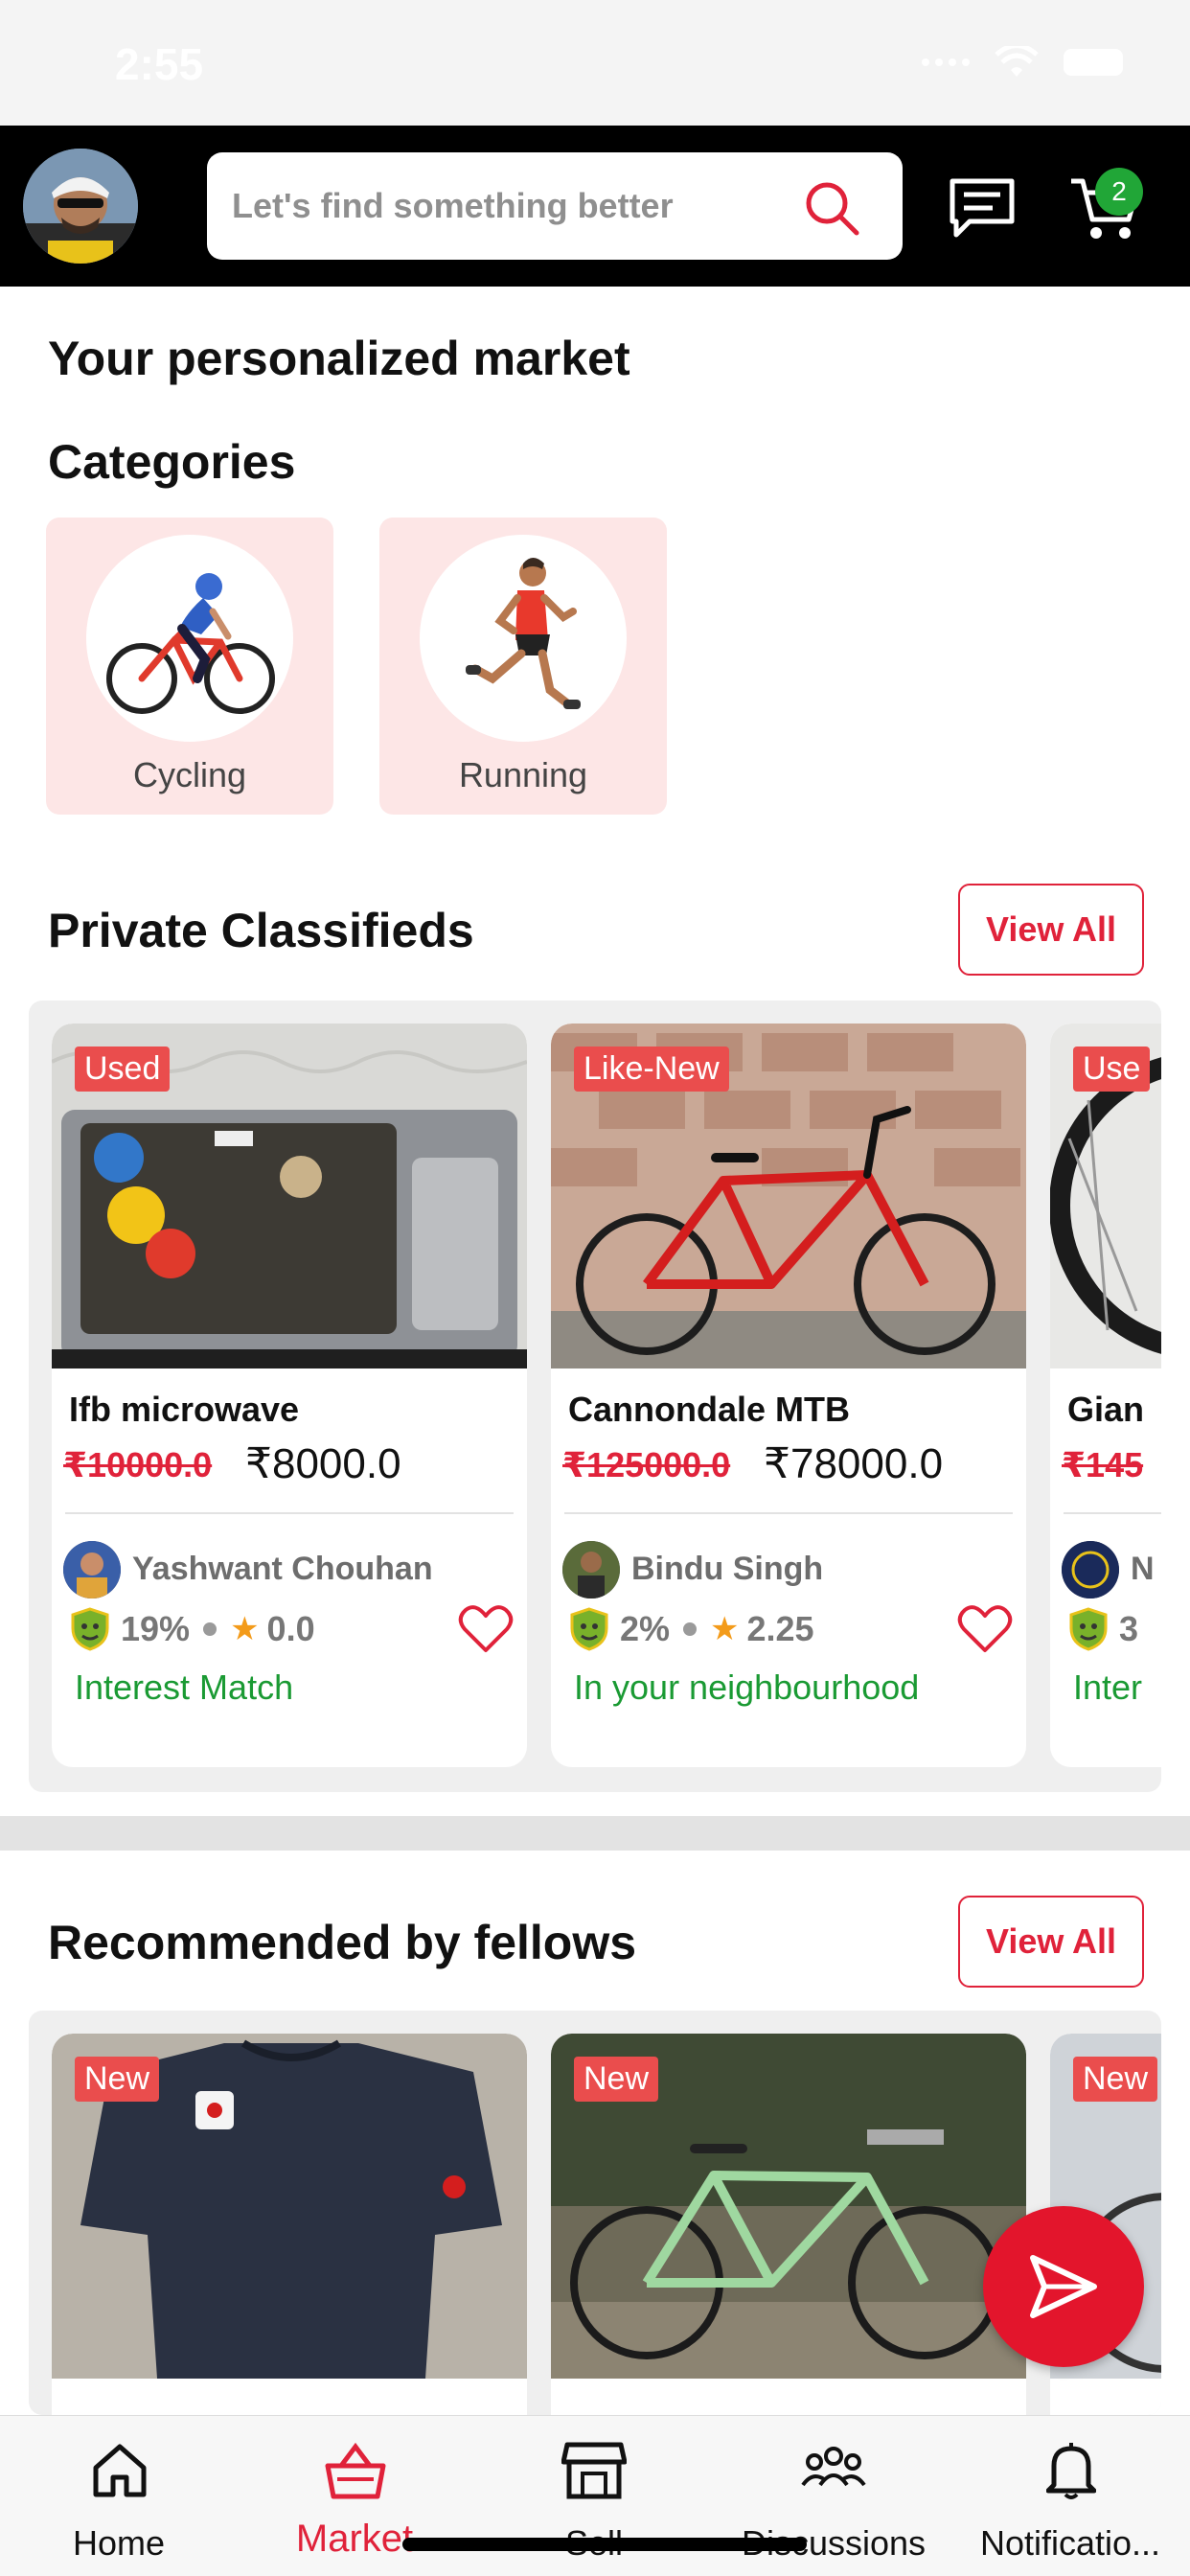  What do you see at coordinates (524, 638) in the screenshot?
I see `runner-icon` at bounding box center [524, 638].